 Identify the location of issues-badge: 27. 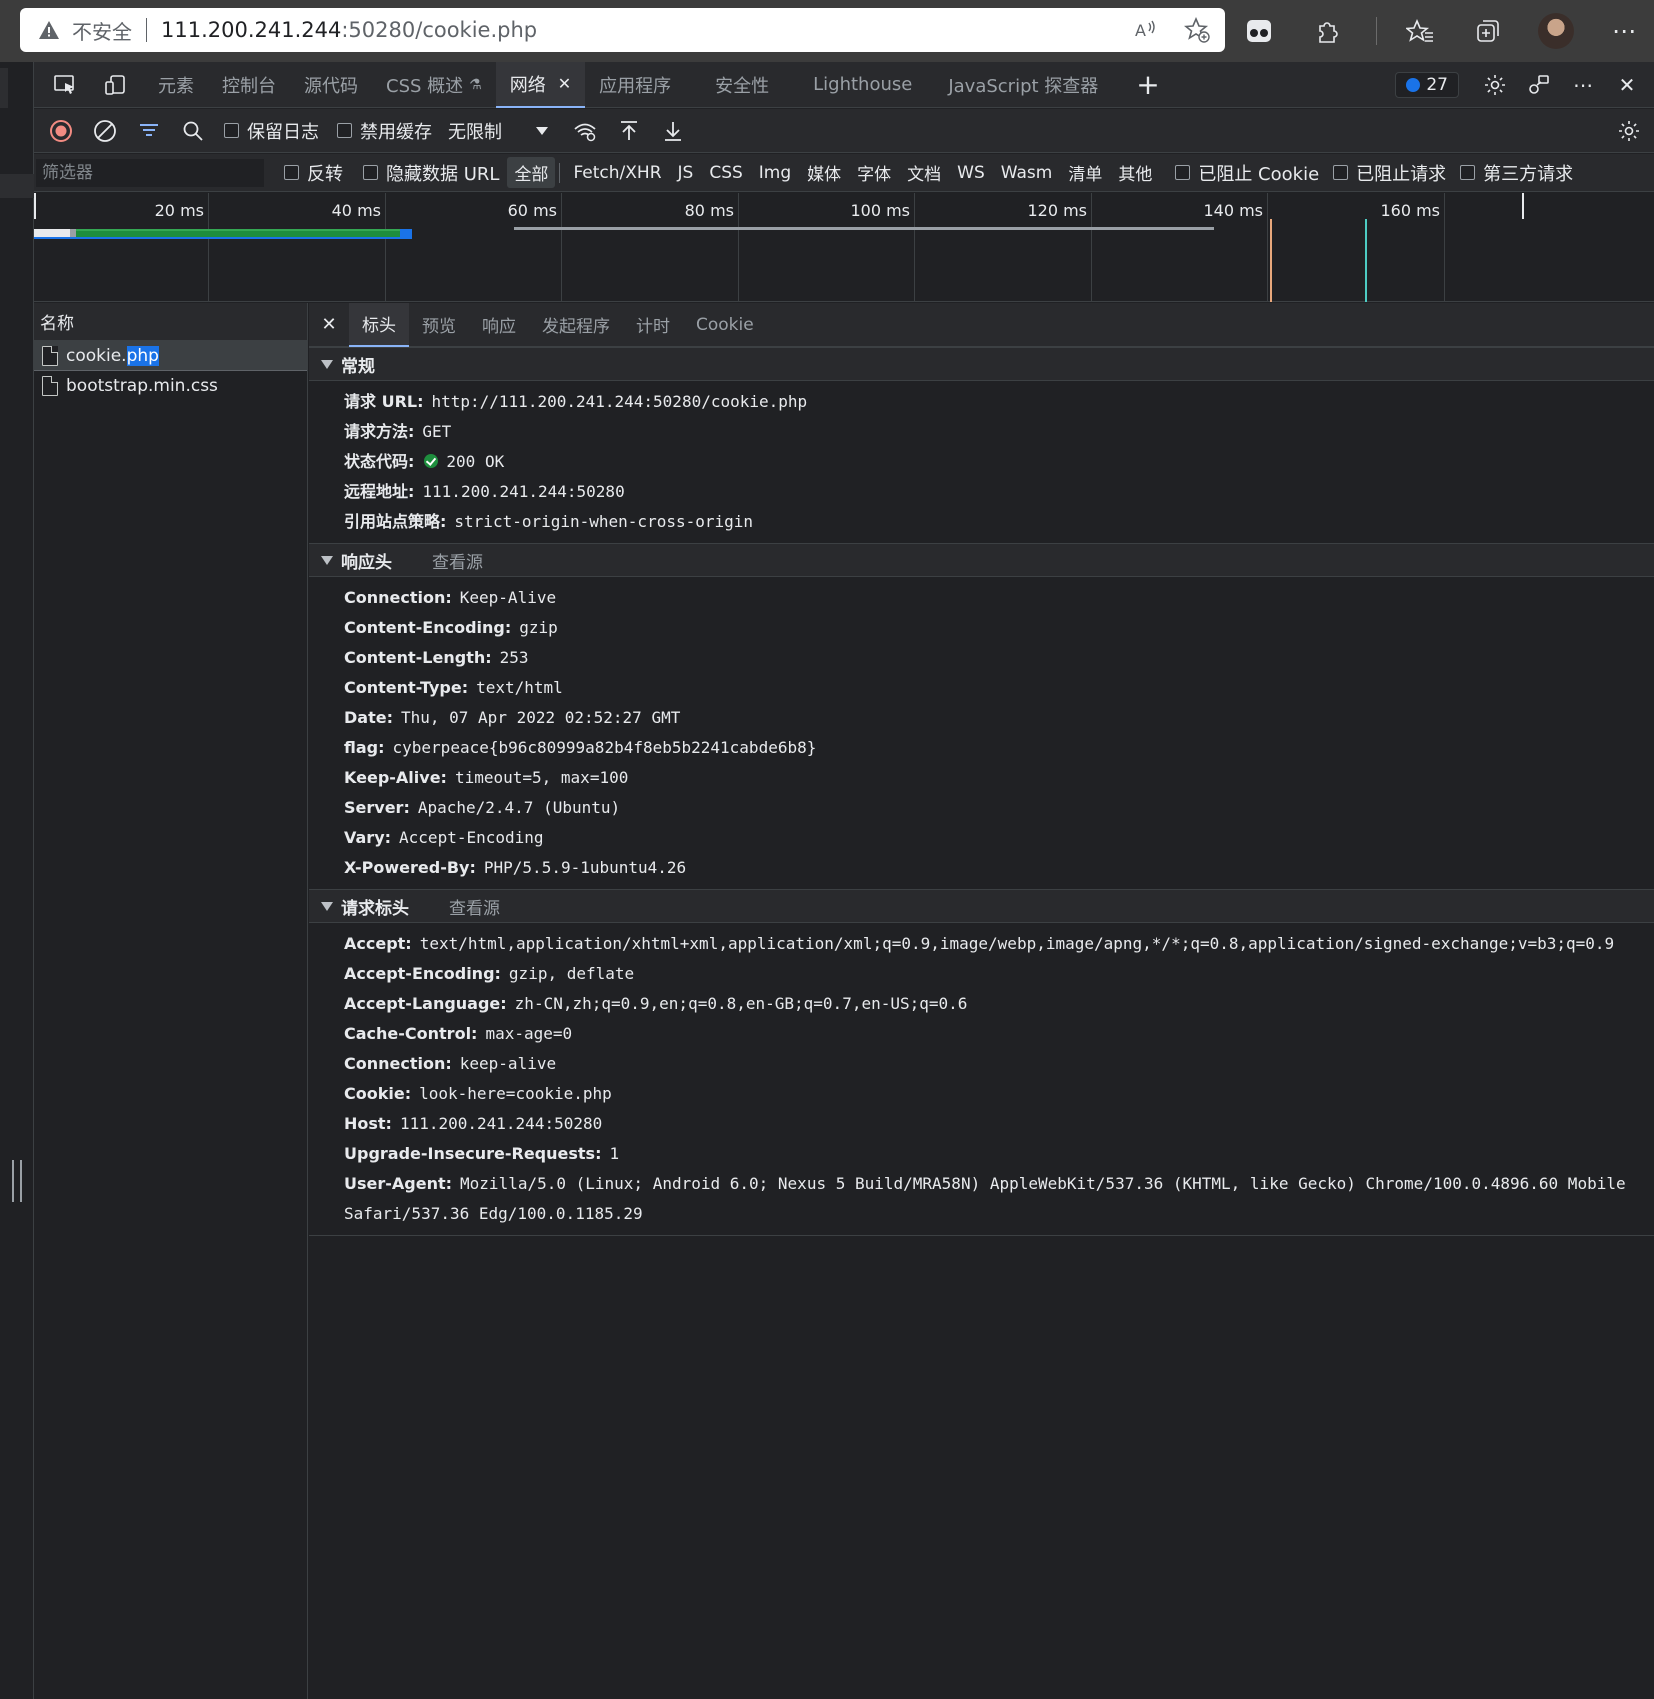
(1427, 85).